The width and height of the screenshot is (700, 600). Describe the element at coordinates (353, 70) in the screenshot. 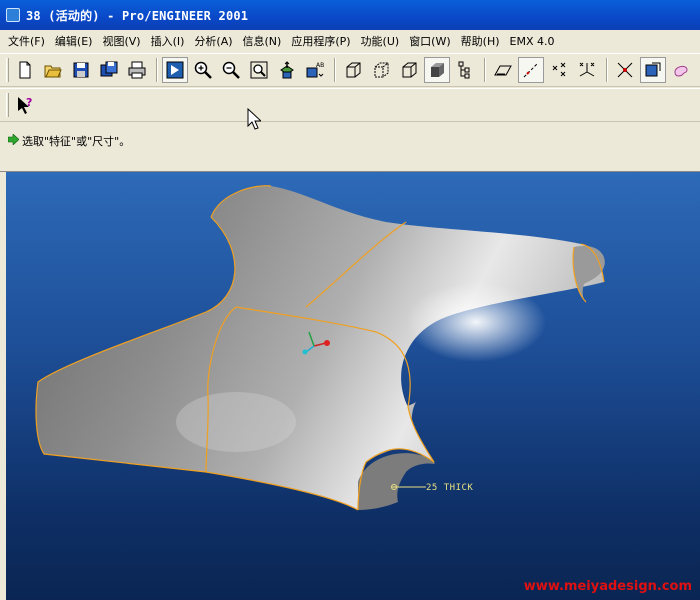

I see `wireframe-icon` at that location.